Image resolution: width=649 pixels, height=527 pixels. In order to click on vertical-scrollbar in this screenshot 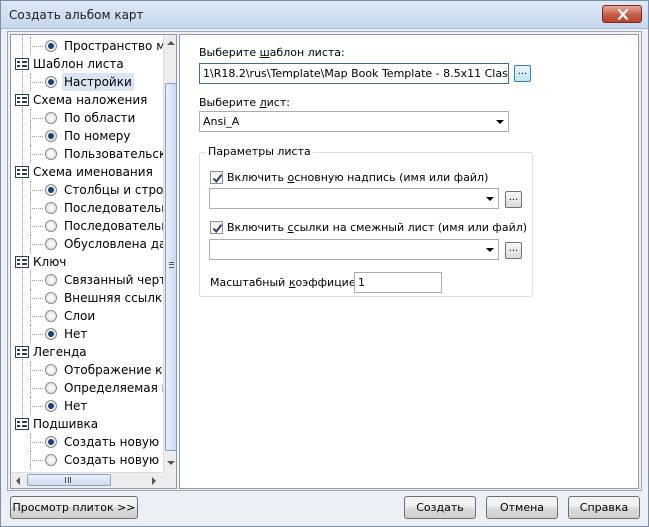, I will do `click(169, 253)`.